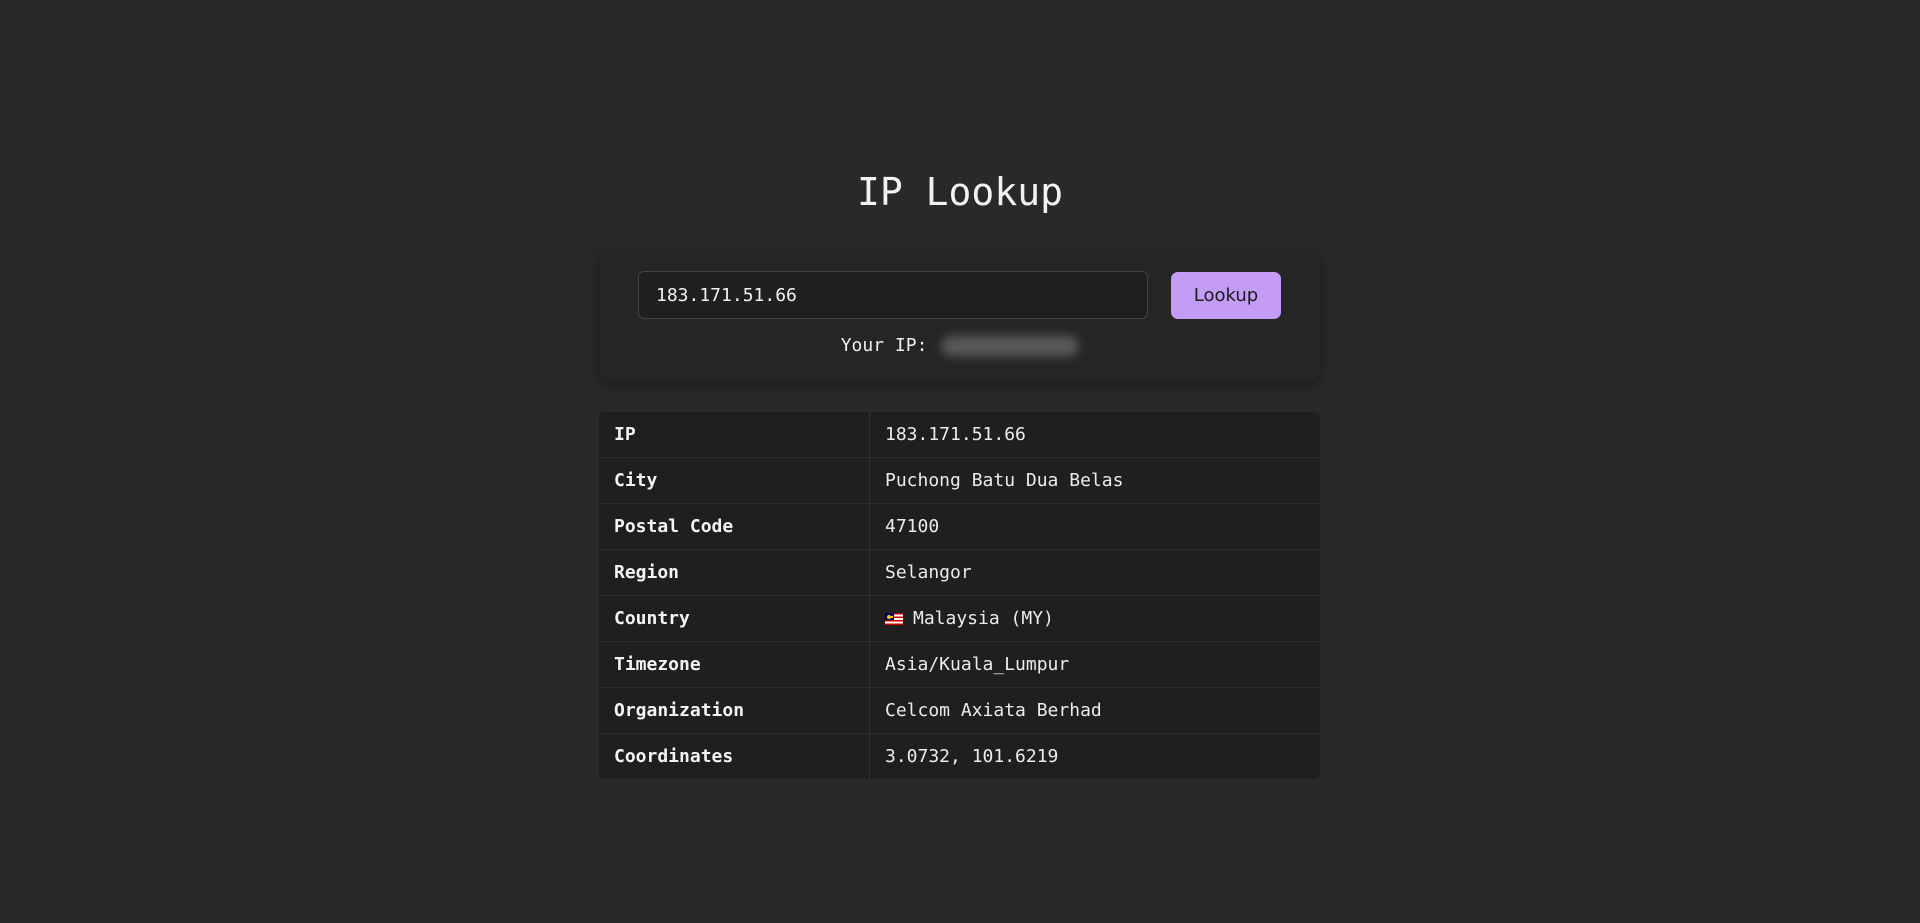  I want to click on row-key: Region, so click(734, 573).